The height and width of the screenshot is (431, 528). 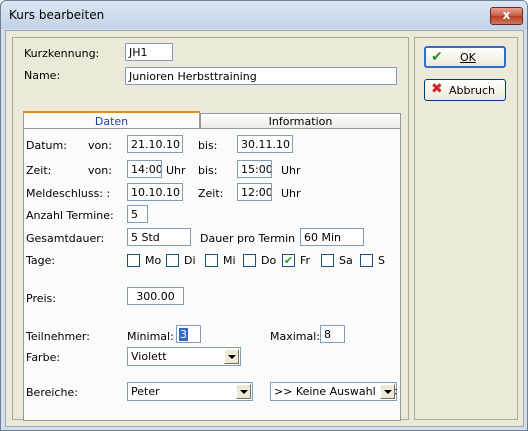 I want to click on checkbox-do, so click(x=249, y=260).